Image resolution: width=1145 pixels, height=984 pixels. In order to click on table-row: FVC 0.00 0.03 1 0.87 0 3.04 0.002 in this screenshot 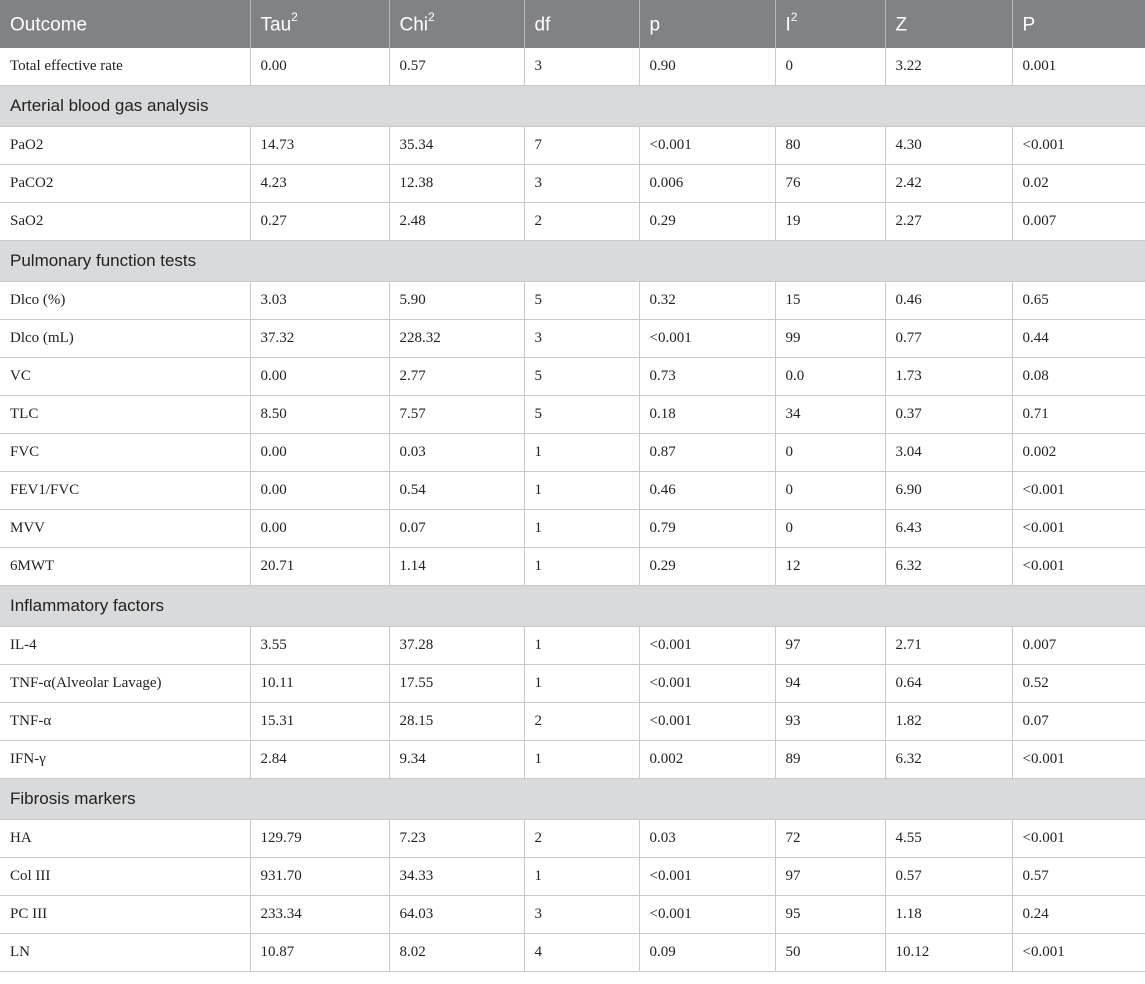, I will do `click(572, 452)`.